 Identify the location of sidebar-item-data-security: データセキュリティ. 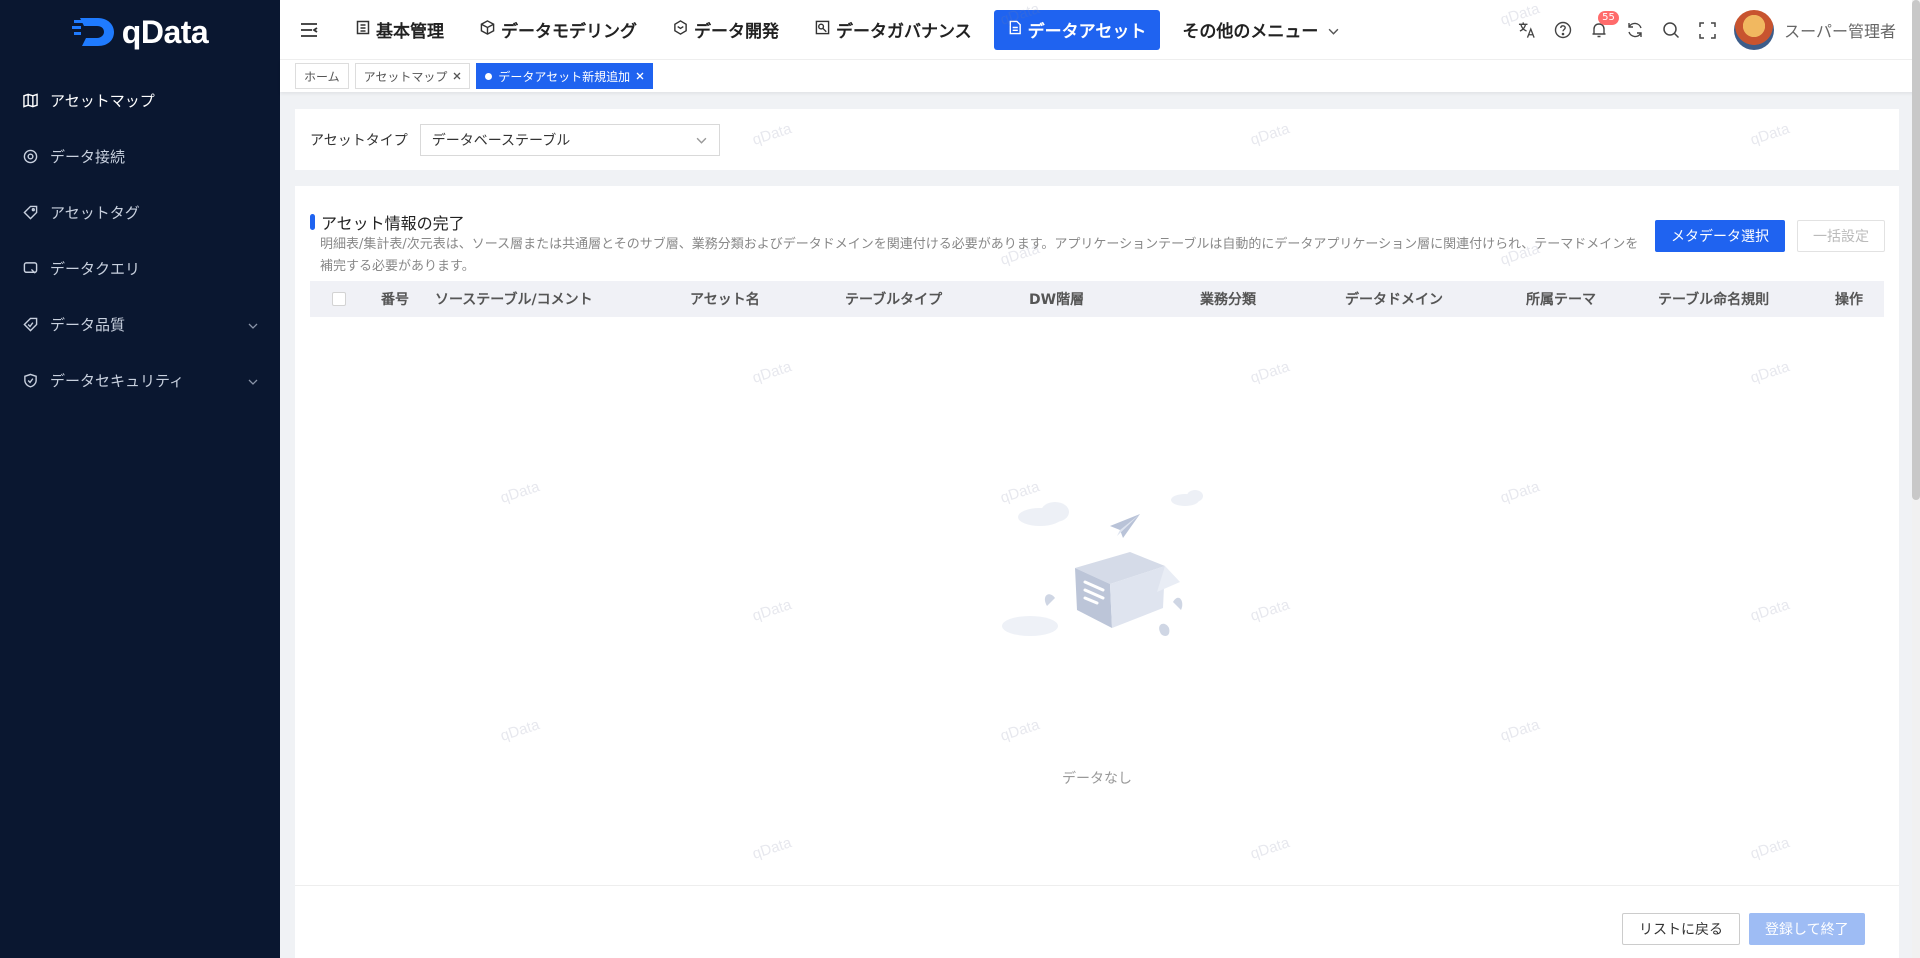
(140, 380).